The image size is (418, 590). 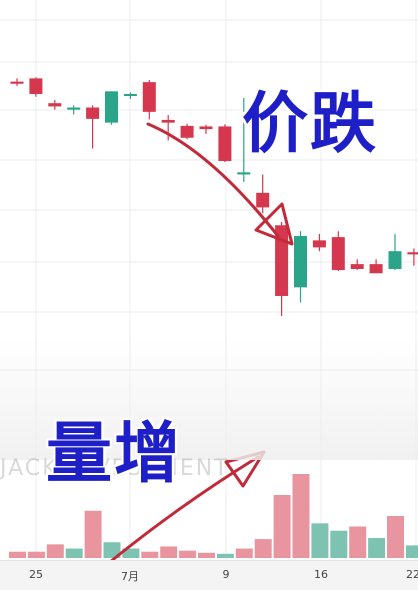 I want to click on x-tick-label: 7月, so click(x=130, y=576).